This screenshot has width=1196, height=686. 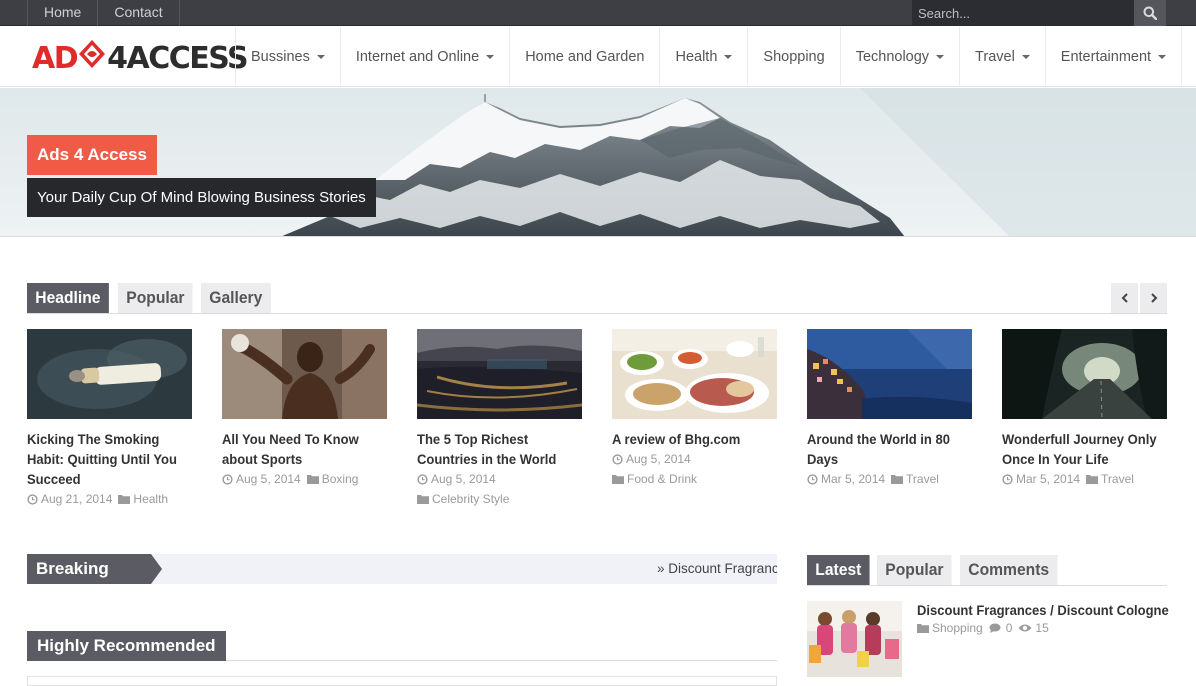 I want to click on chevron-right-icon, so click(x=1153, y=298).